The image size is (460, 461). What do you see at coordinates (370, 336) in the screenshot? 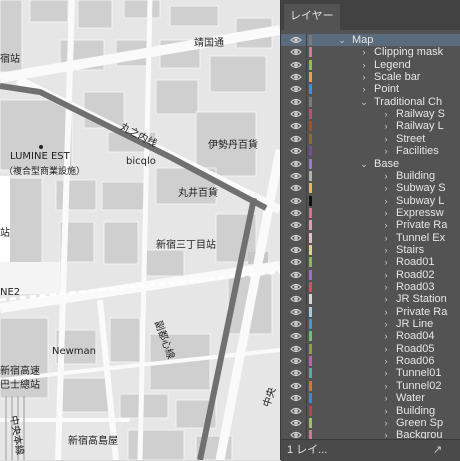
I see `layer-row: › Road04` at bounding box center [370, 336].